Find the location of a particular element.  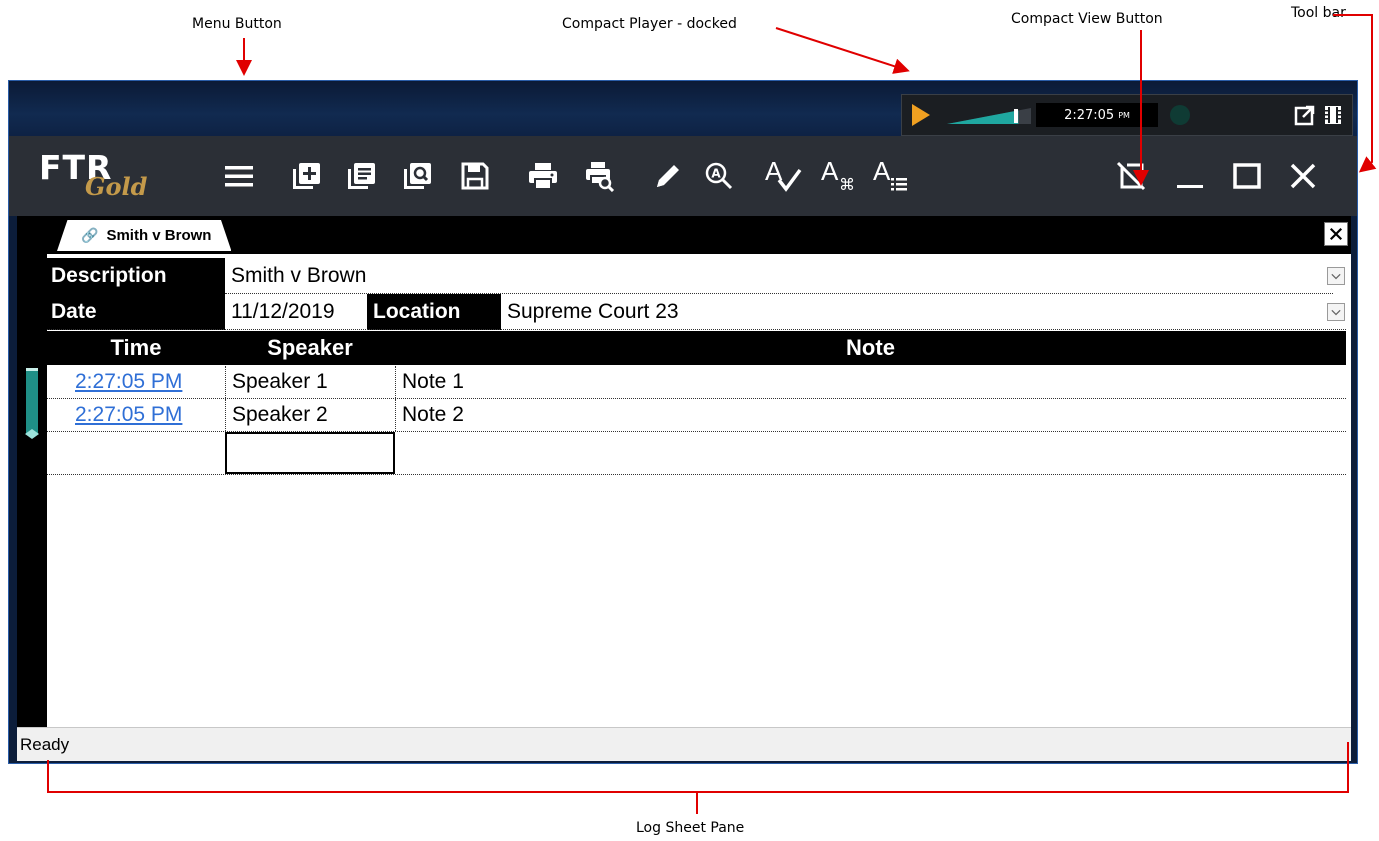

ftr-gold-logo: FTR Gold is located at coordinates (107, 176).